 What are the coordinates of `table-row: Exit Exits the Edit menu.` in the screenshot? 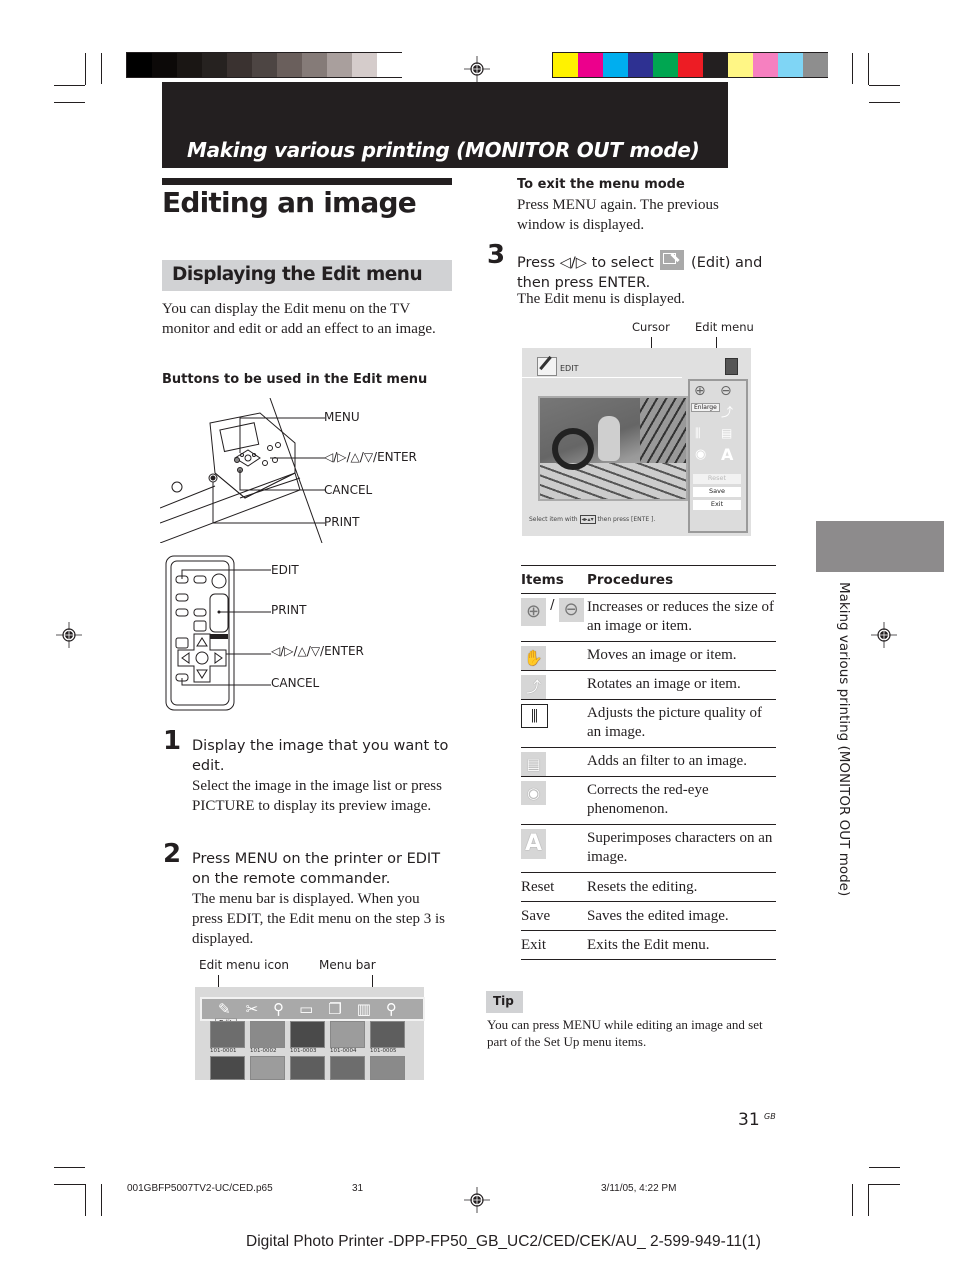 It's located at (648, 945).